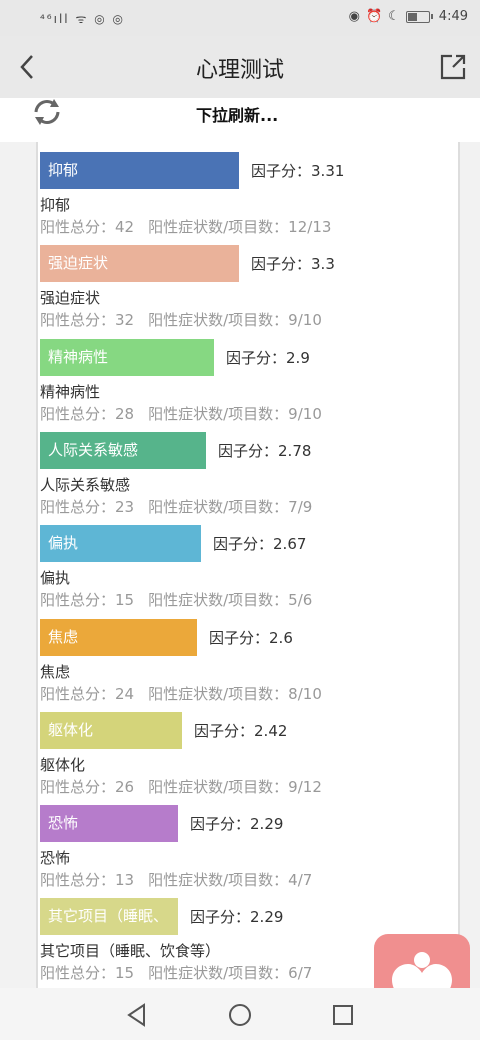 This screenshot has height=1040, width=480. Describe the element at coordinates (248, 851) in the screenshot. I see `factor-item: 恐怖 因子分：2.29 恐怖 阳性总分：13 阳性症状数/项目数：4/7` at that location.